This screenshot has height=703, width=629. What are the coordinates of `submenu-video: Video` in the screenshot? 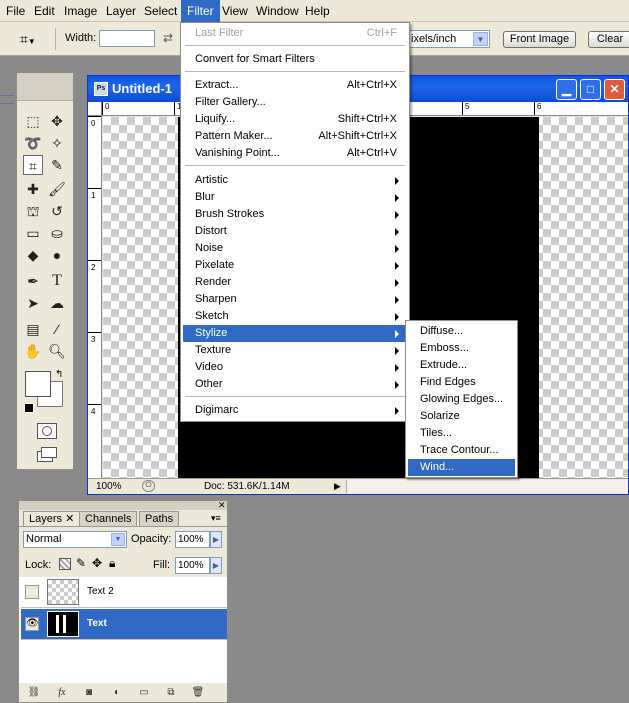 It's located at (295, 367).